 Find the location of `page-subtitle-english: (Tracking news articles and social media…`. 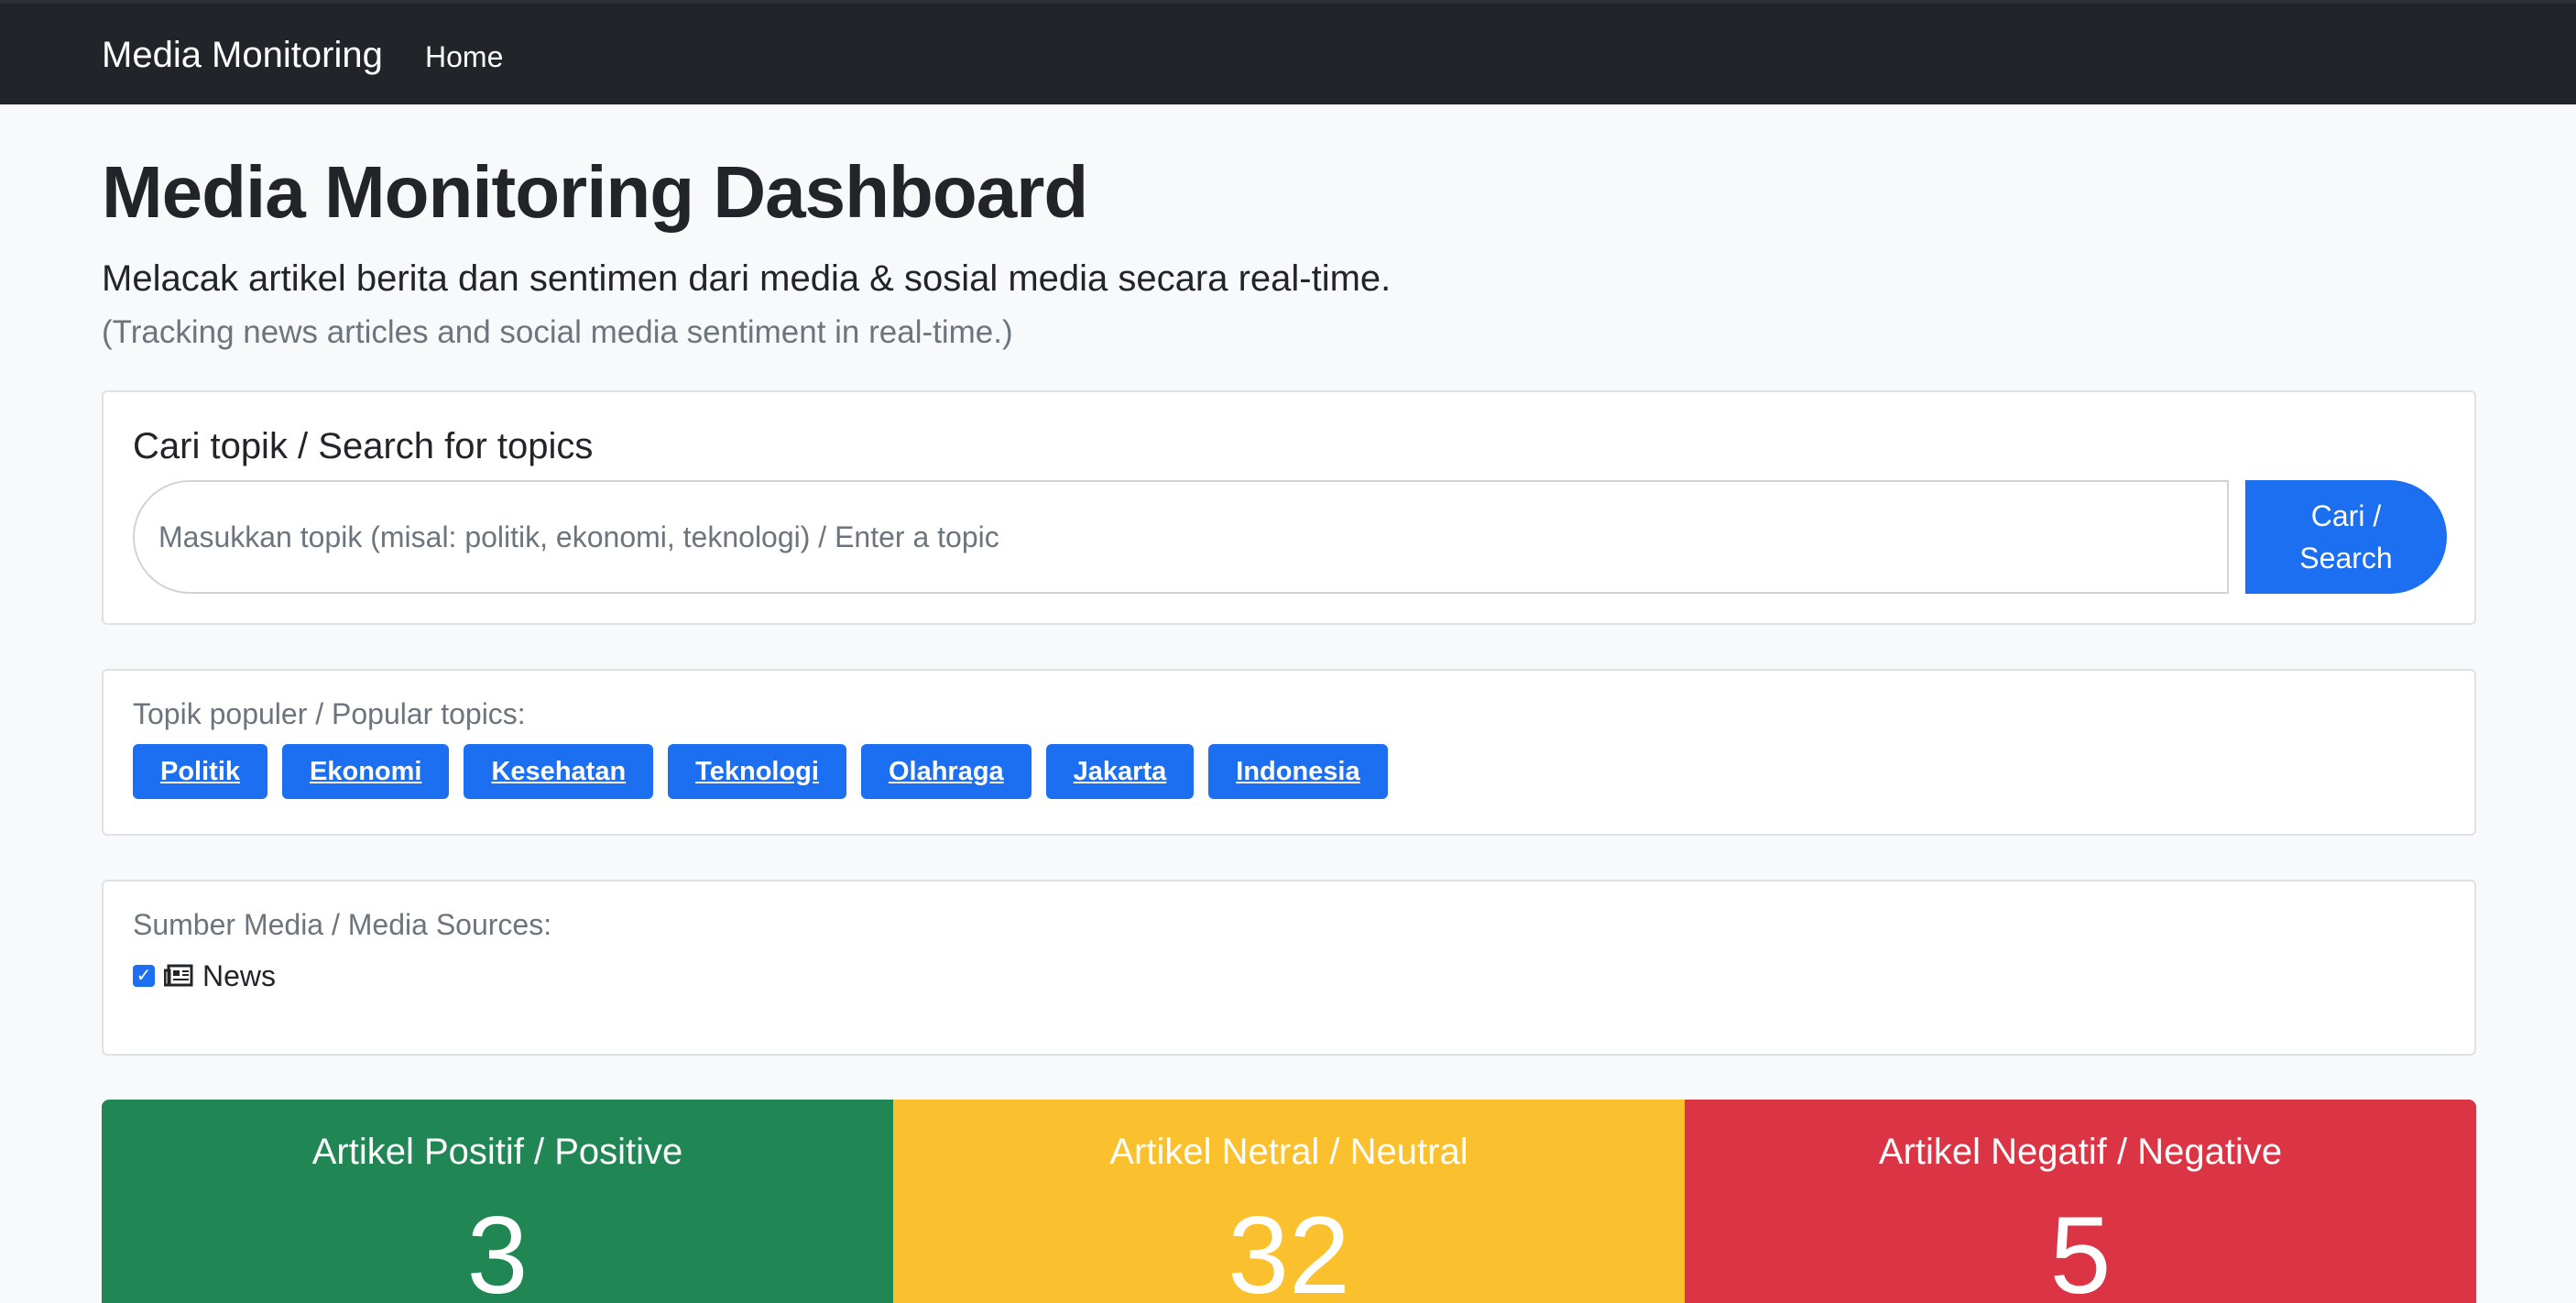

page-subtitle-english: (Tracking news articles and social media… is located at coordinates (558, 332).